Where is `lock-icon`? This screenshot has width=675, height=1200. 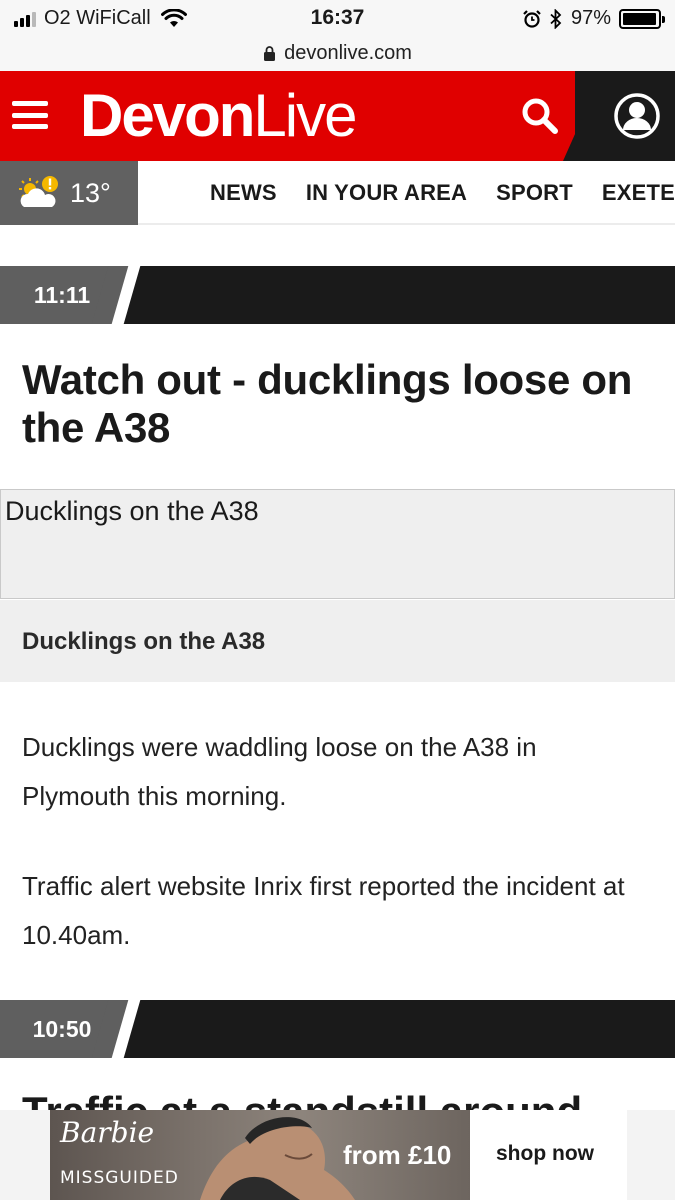
lock-icon is located at coordinates (270, 53).